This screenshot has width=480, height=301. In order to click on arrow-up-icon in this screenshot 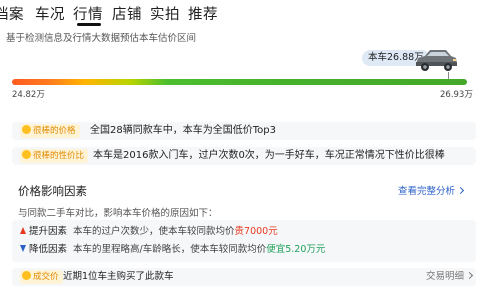, I will do `click(23, 230)`.